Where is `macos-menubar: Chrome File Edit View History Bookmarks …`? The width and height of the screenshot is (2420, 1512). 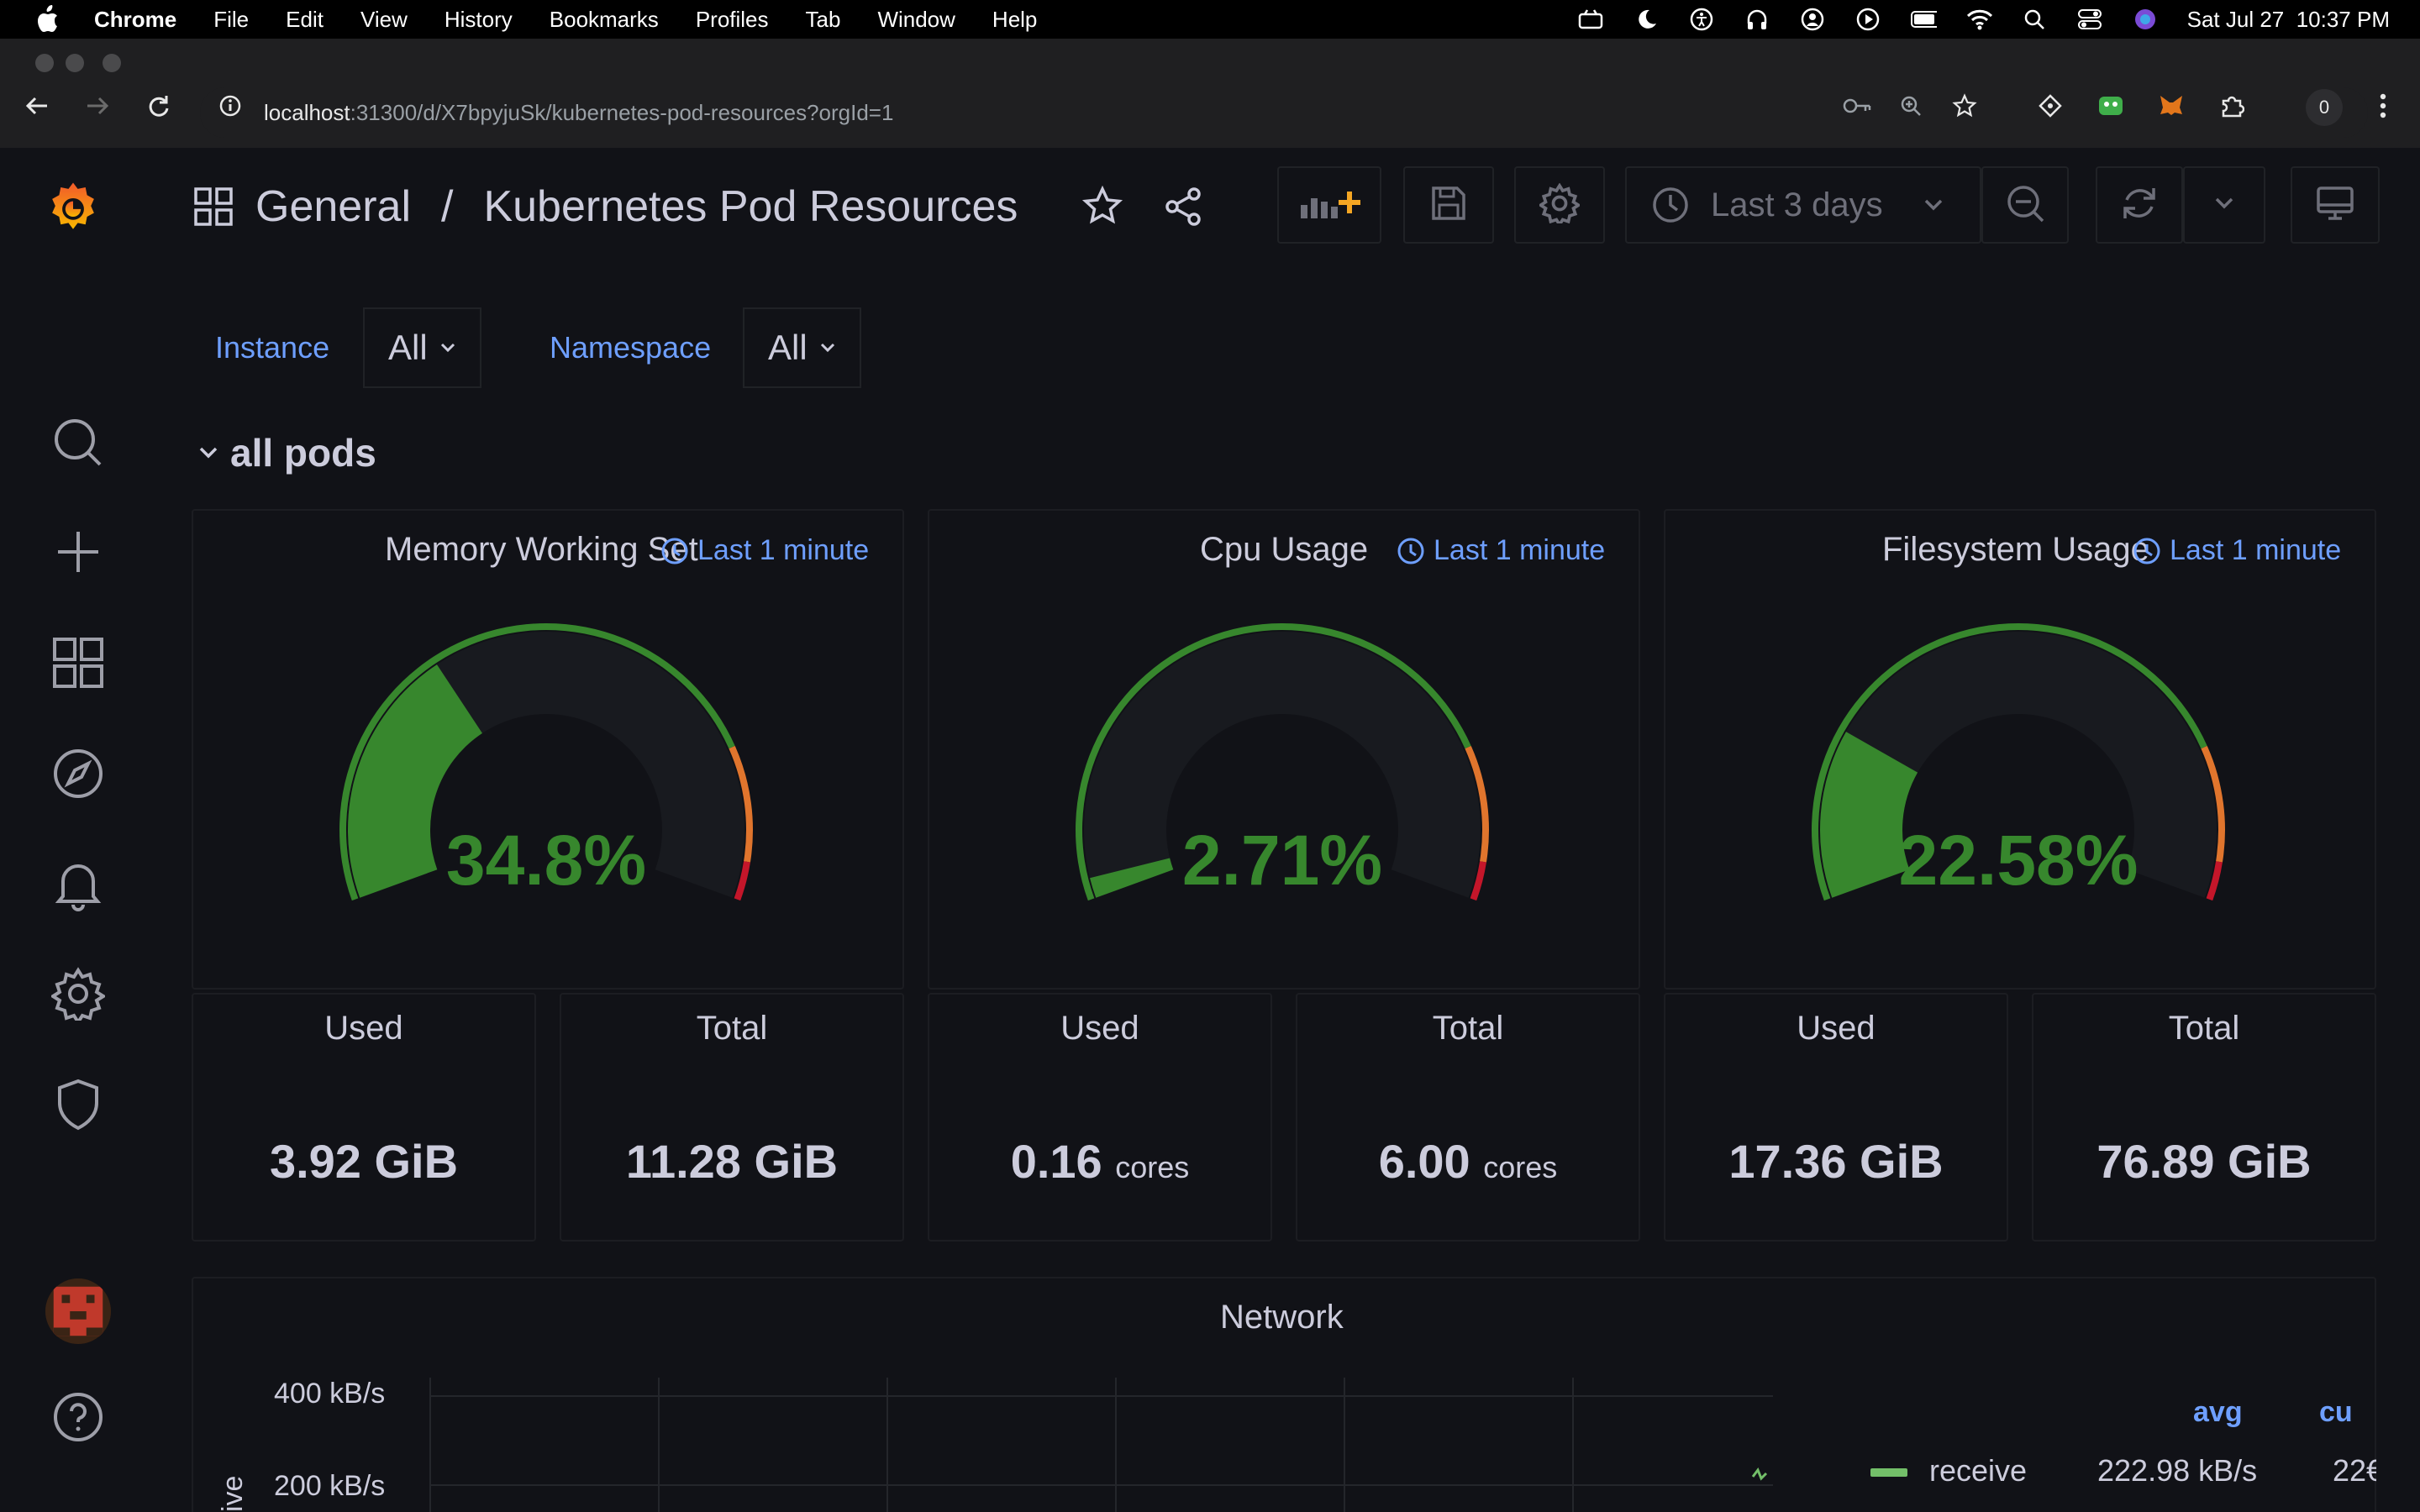
macos-menubar: Chrome File Edit View History Bookmarks … is located at coordinates (1210, 19).